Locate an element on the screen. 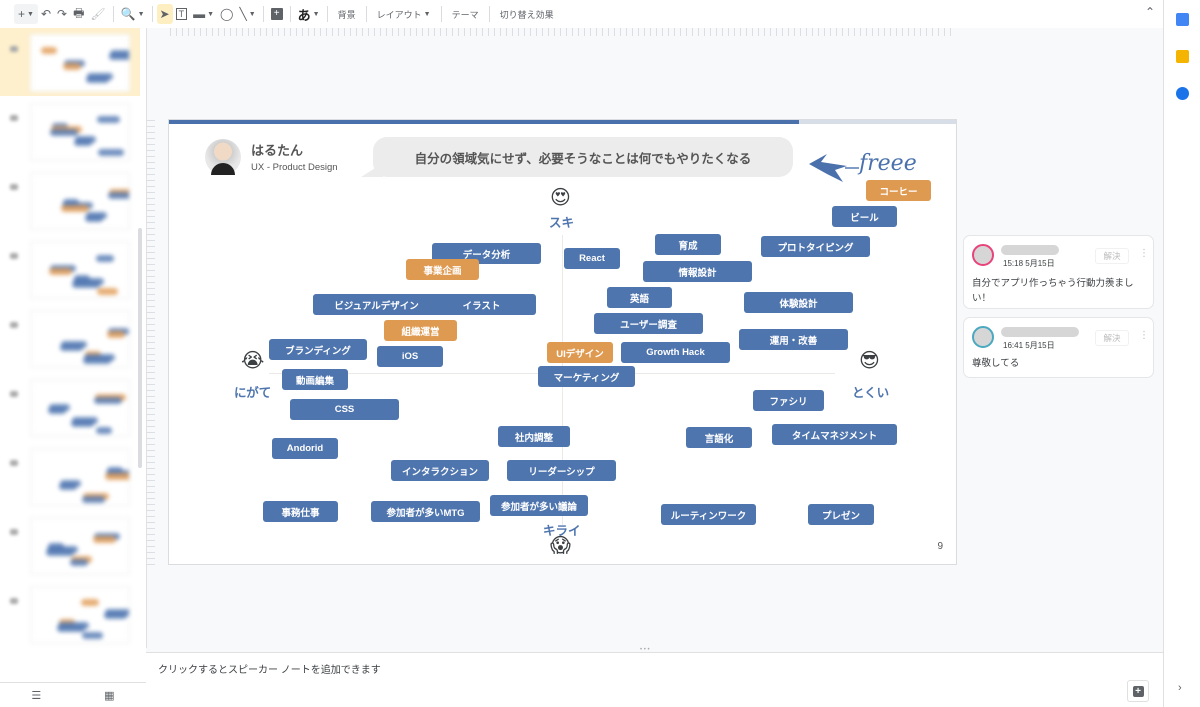 The width and height of the screenshot is (1200, 707). skill-chip: 英語 is located at coordinates (639, 297).